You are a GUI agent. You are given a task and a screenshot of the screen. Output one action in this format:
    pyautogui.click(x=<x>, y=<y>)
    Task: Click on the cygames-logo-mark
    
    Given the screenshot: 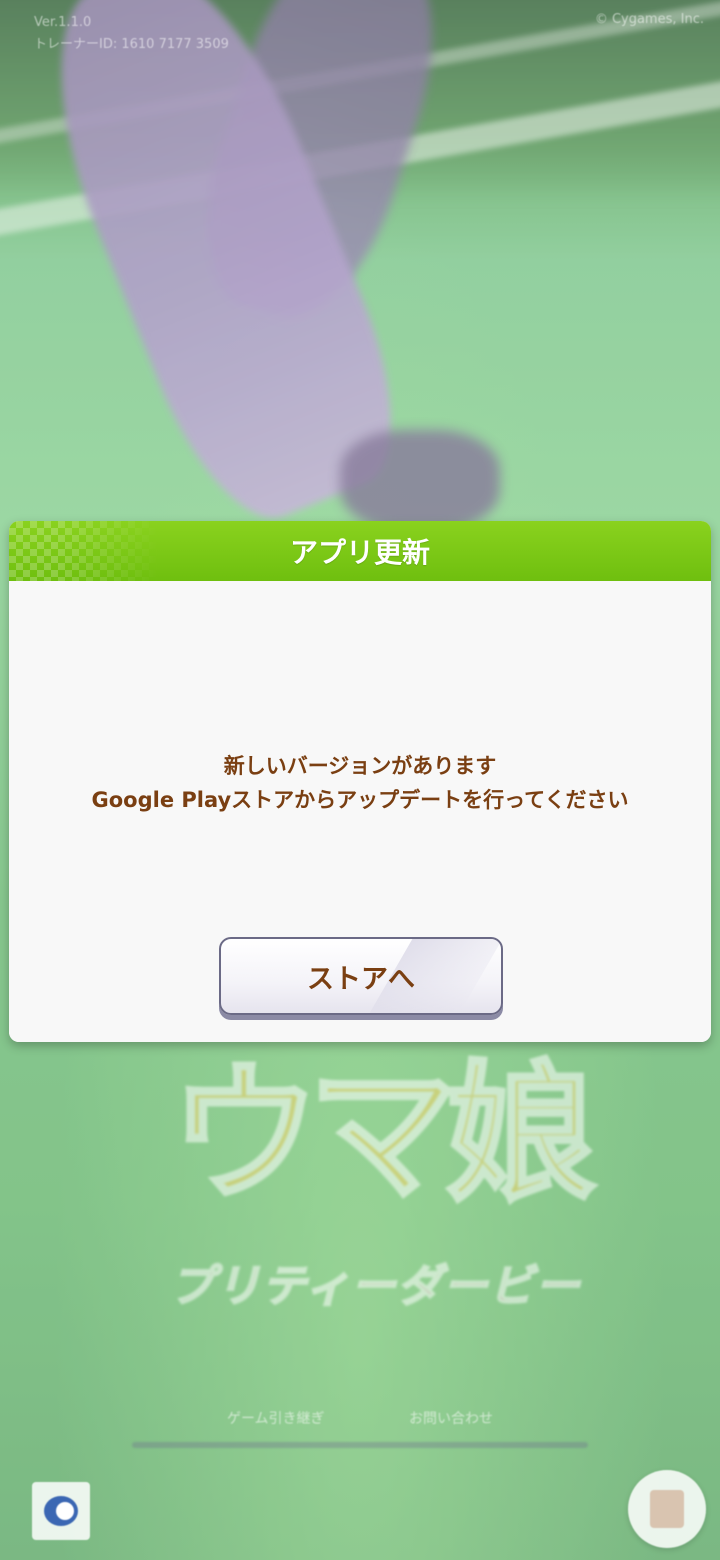 What is the action you would take?
    pyautogui.click(x=61, y=1511)
    